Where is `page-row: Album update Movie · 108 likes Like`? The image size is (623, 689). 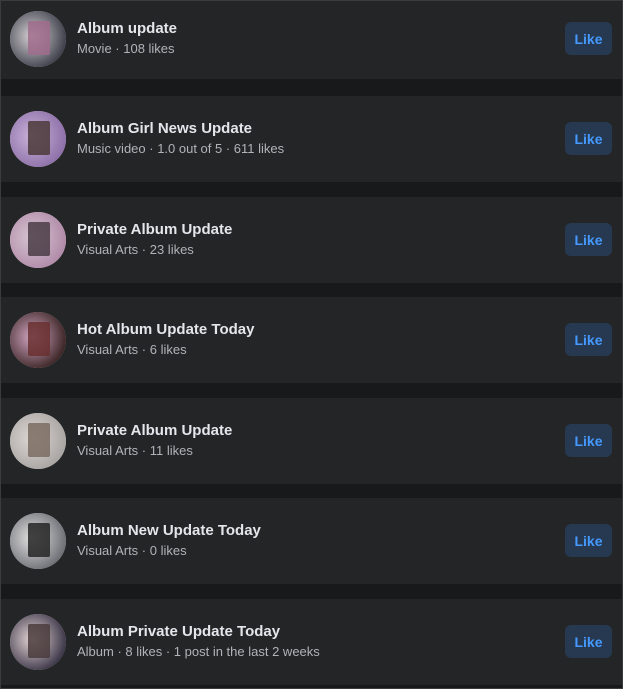 page-row: Album update Movie · 108 likes Like is located at coordinates (311, 40).